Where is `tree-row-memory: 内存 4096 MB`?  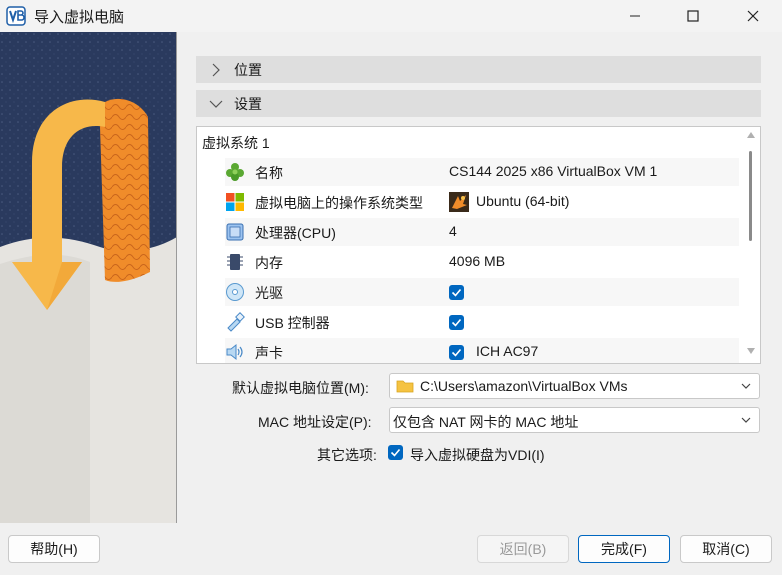
tree-row-memory: 内存 4096 MB is located at coordinates (482, 262).